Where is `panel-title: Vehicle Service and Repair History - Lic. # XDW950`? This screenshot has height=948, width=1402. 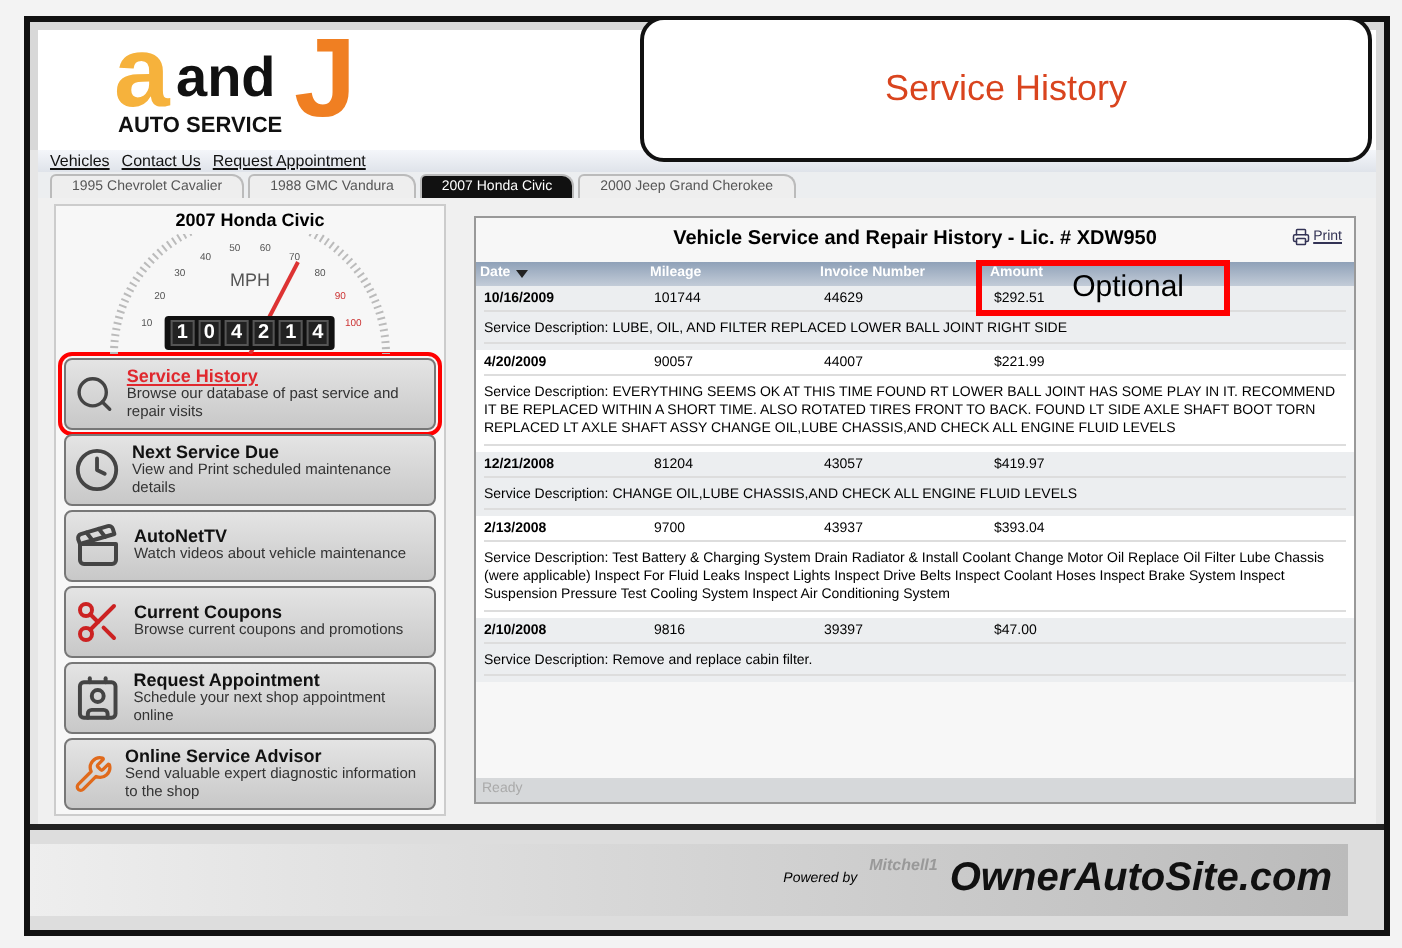 panel-title: Vehicle Service and Repair History - Lic. # XDW950 is located at coordinates (915, 239).